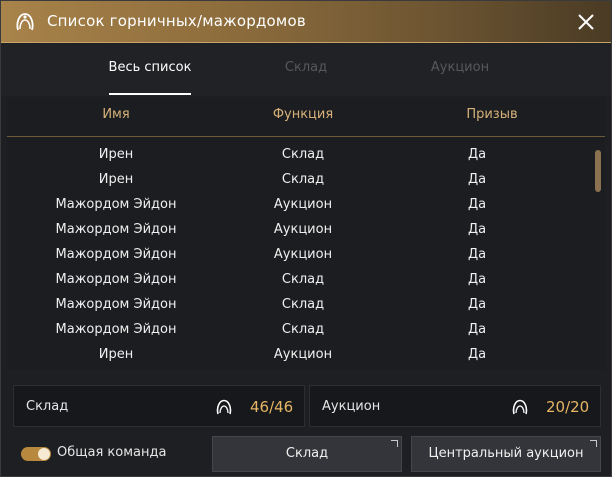 The height and width of the screenshot is (477, 612). I want to click on warehouse-counter: Склад 46/46, so click(159, 406).